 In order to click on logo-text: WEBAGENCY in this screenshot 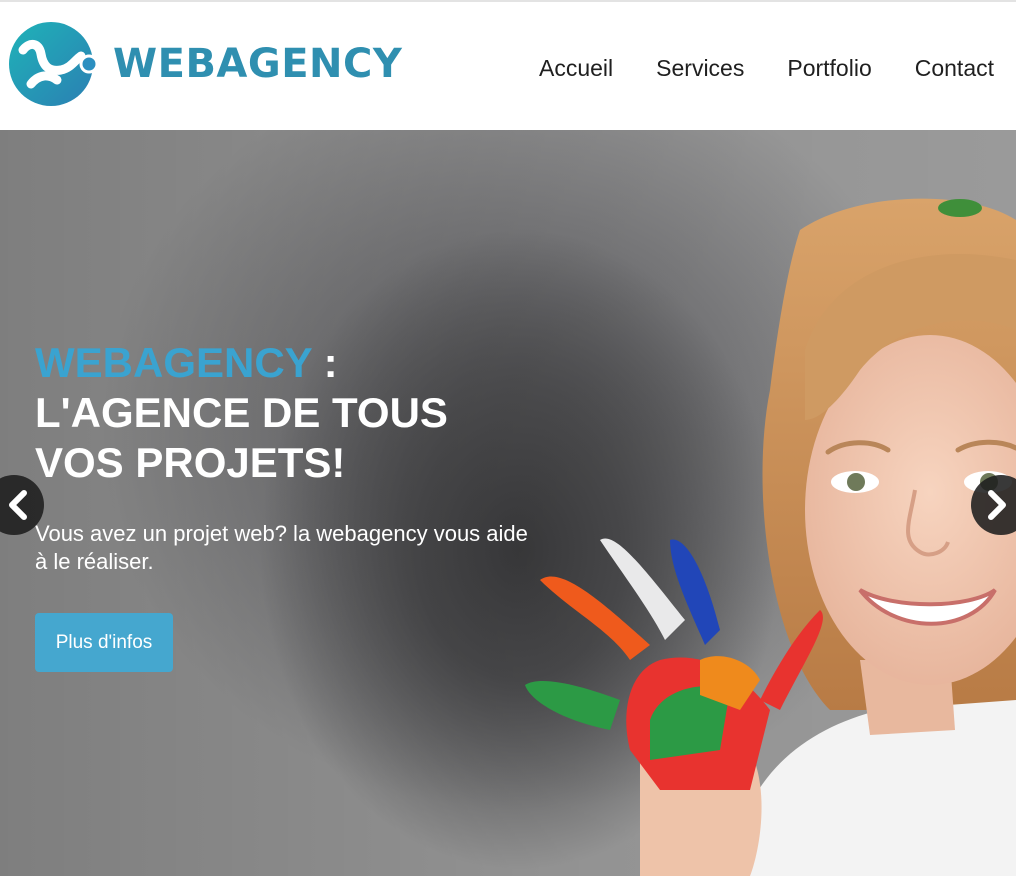, I will do `click(258, 64)`.